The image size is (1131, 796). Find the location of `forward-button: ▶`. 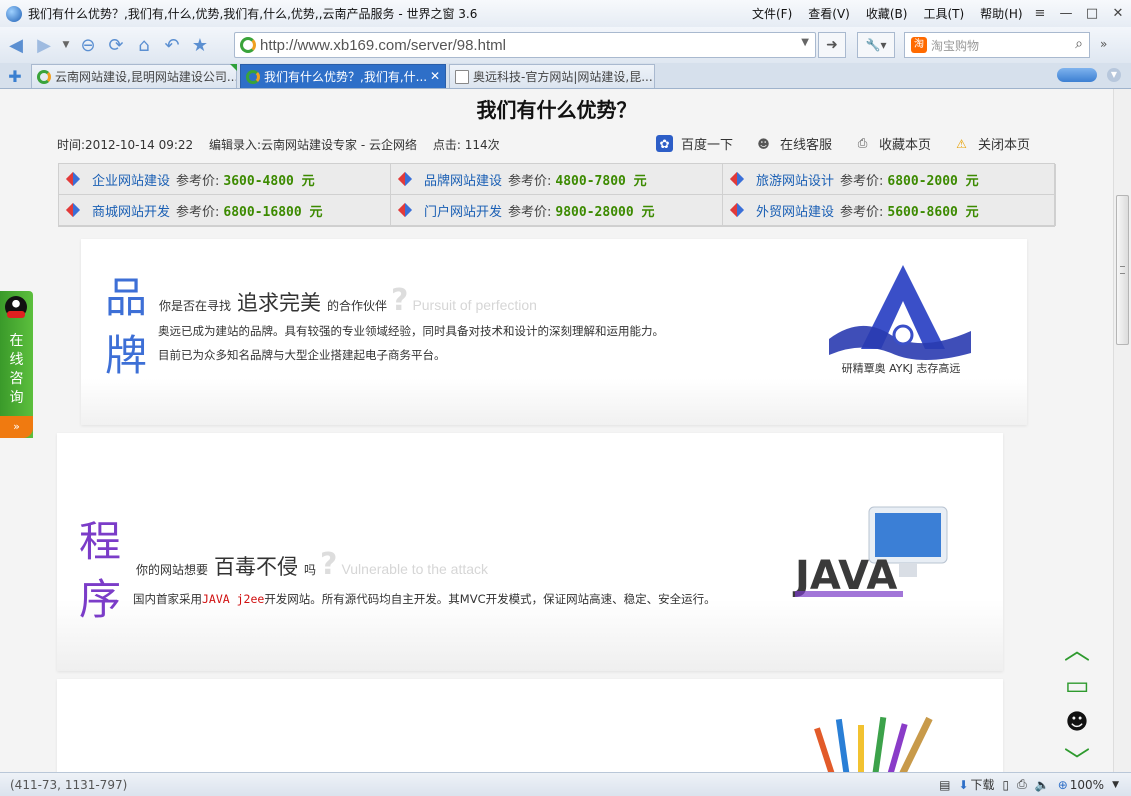

forward-button: ▶ is located at coordinates (44, 45).